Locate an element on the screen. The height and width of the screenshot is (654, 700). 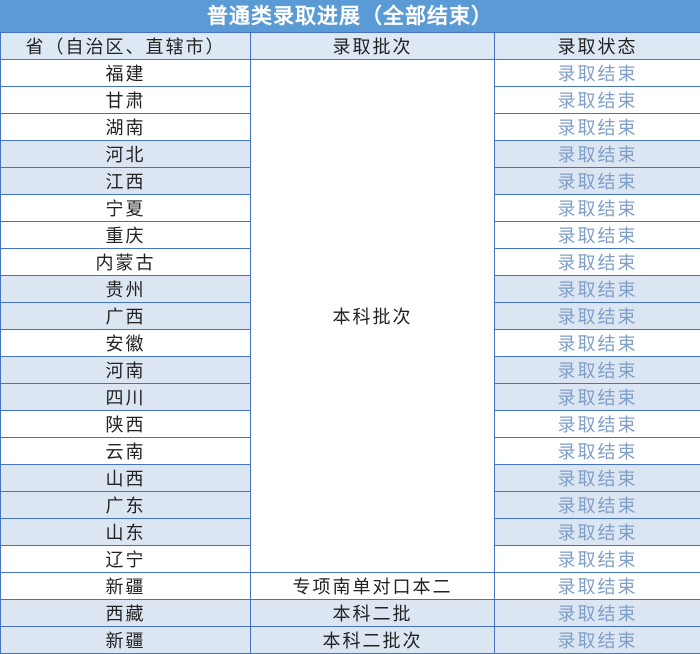
batch-cell: 本科二批次 is located at coordinates (373, 640).